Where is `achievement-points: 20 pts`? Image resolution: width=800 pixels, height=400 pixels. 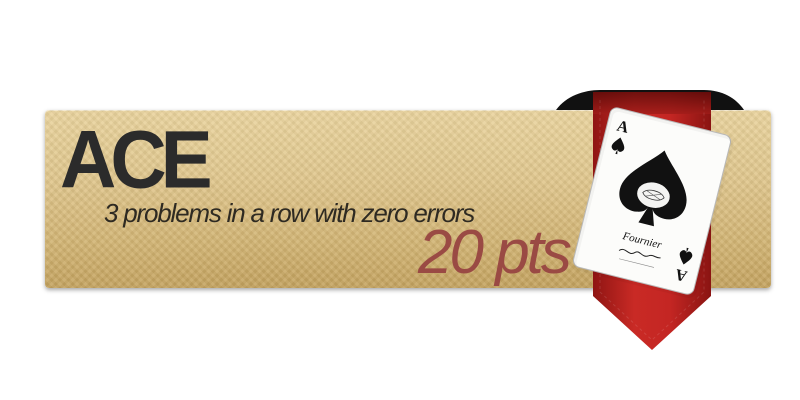 achievement-points: 20 pts is located at coordinates (495, 252).